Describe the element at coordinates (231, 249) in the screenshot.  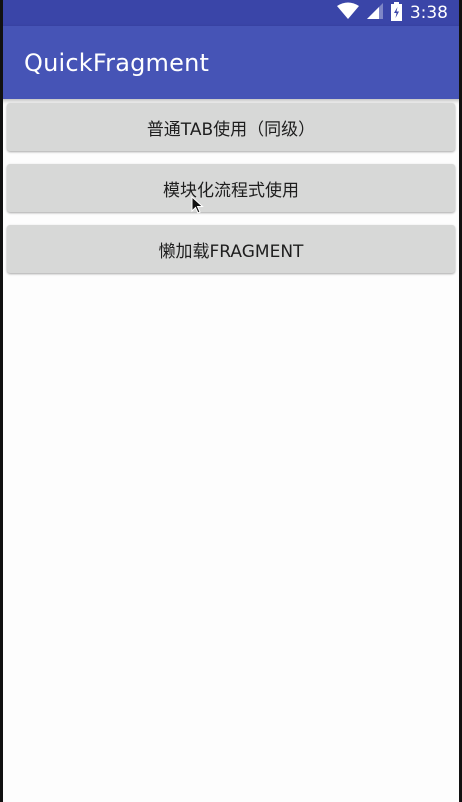
I see `lazy-load-fragment-button: 懒加载FRAGMENT` at that location.